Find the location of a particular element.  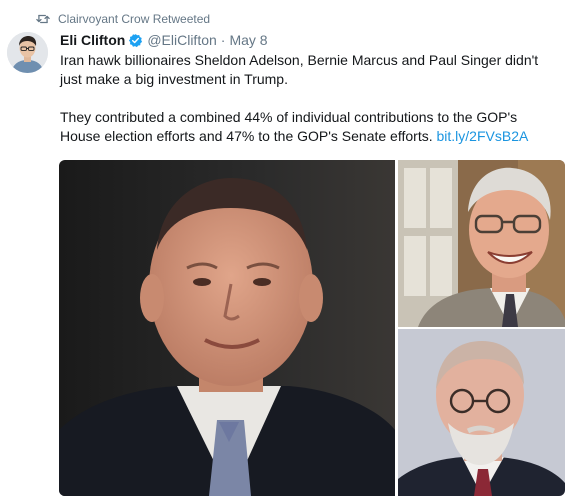

tweet-link: bit.ly/2FVsB2A is located at coordinates (483, 136).